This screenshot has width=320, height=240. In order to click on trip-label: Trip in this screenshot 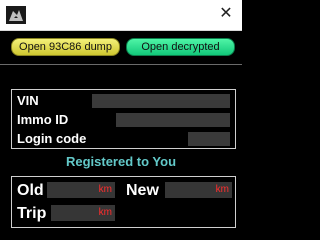, I will do `click(32, 213)`.